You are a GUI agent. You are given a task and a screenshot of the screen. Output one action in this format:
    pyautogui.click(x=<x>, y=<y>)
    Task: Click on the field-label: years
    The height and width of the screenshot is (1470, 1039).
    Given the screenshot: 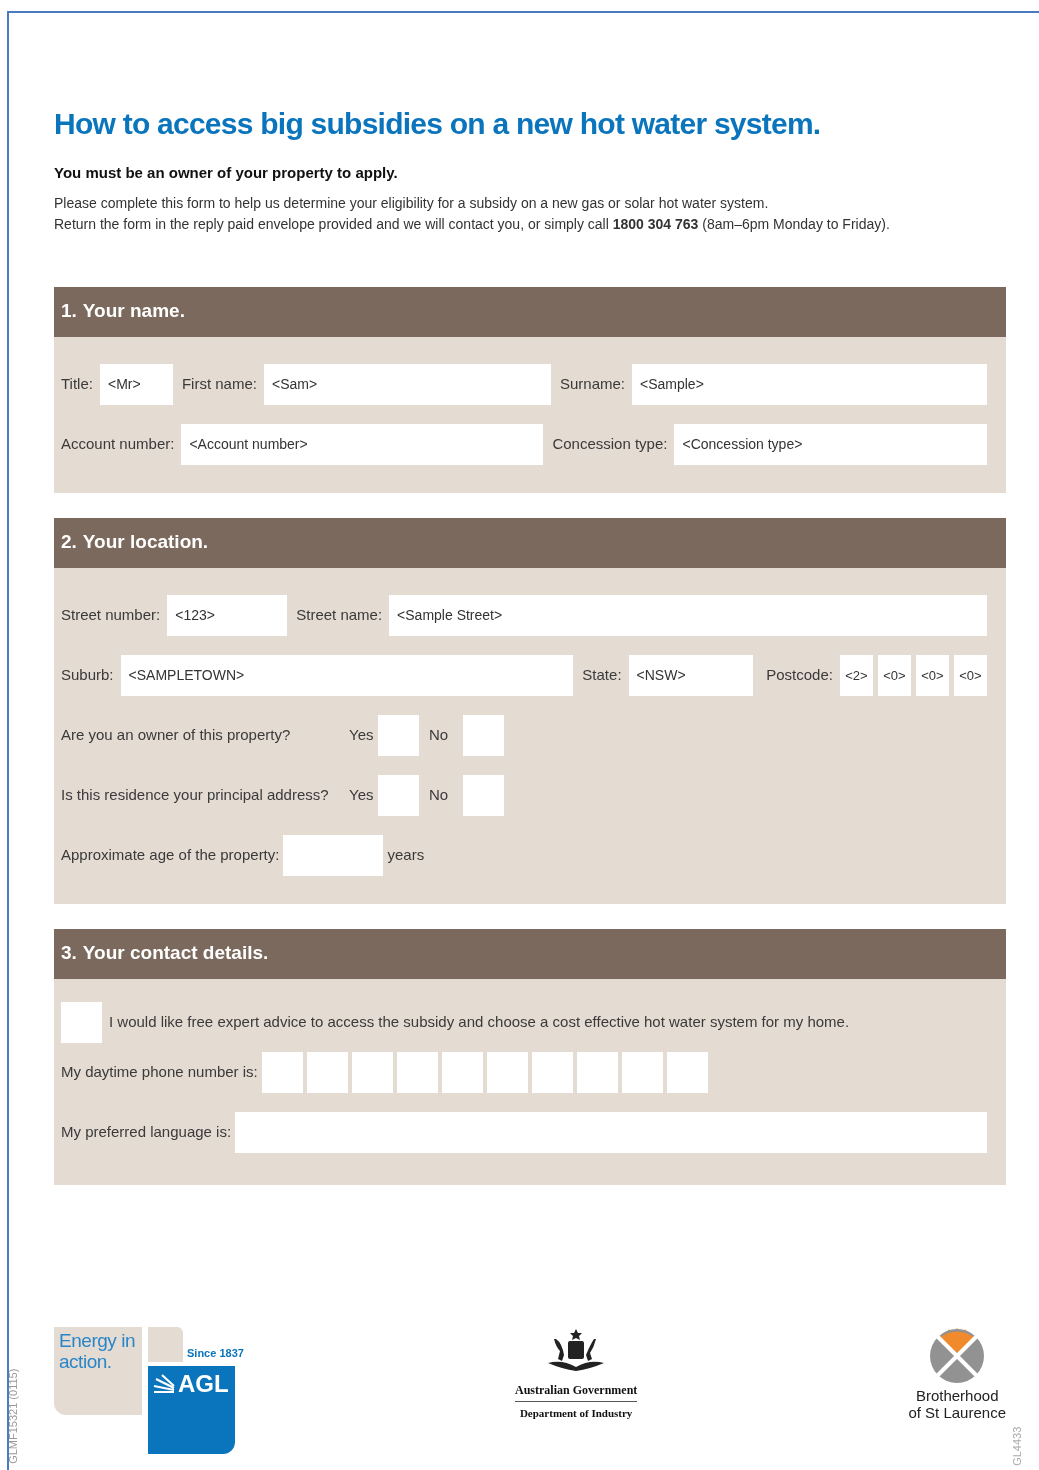 What is the action you would take?
    pyautogui.click(x=406, y=855)
    